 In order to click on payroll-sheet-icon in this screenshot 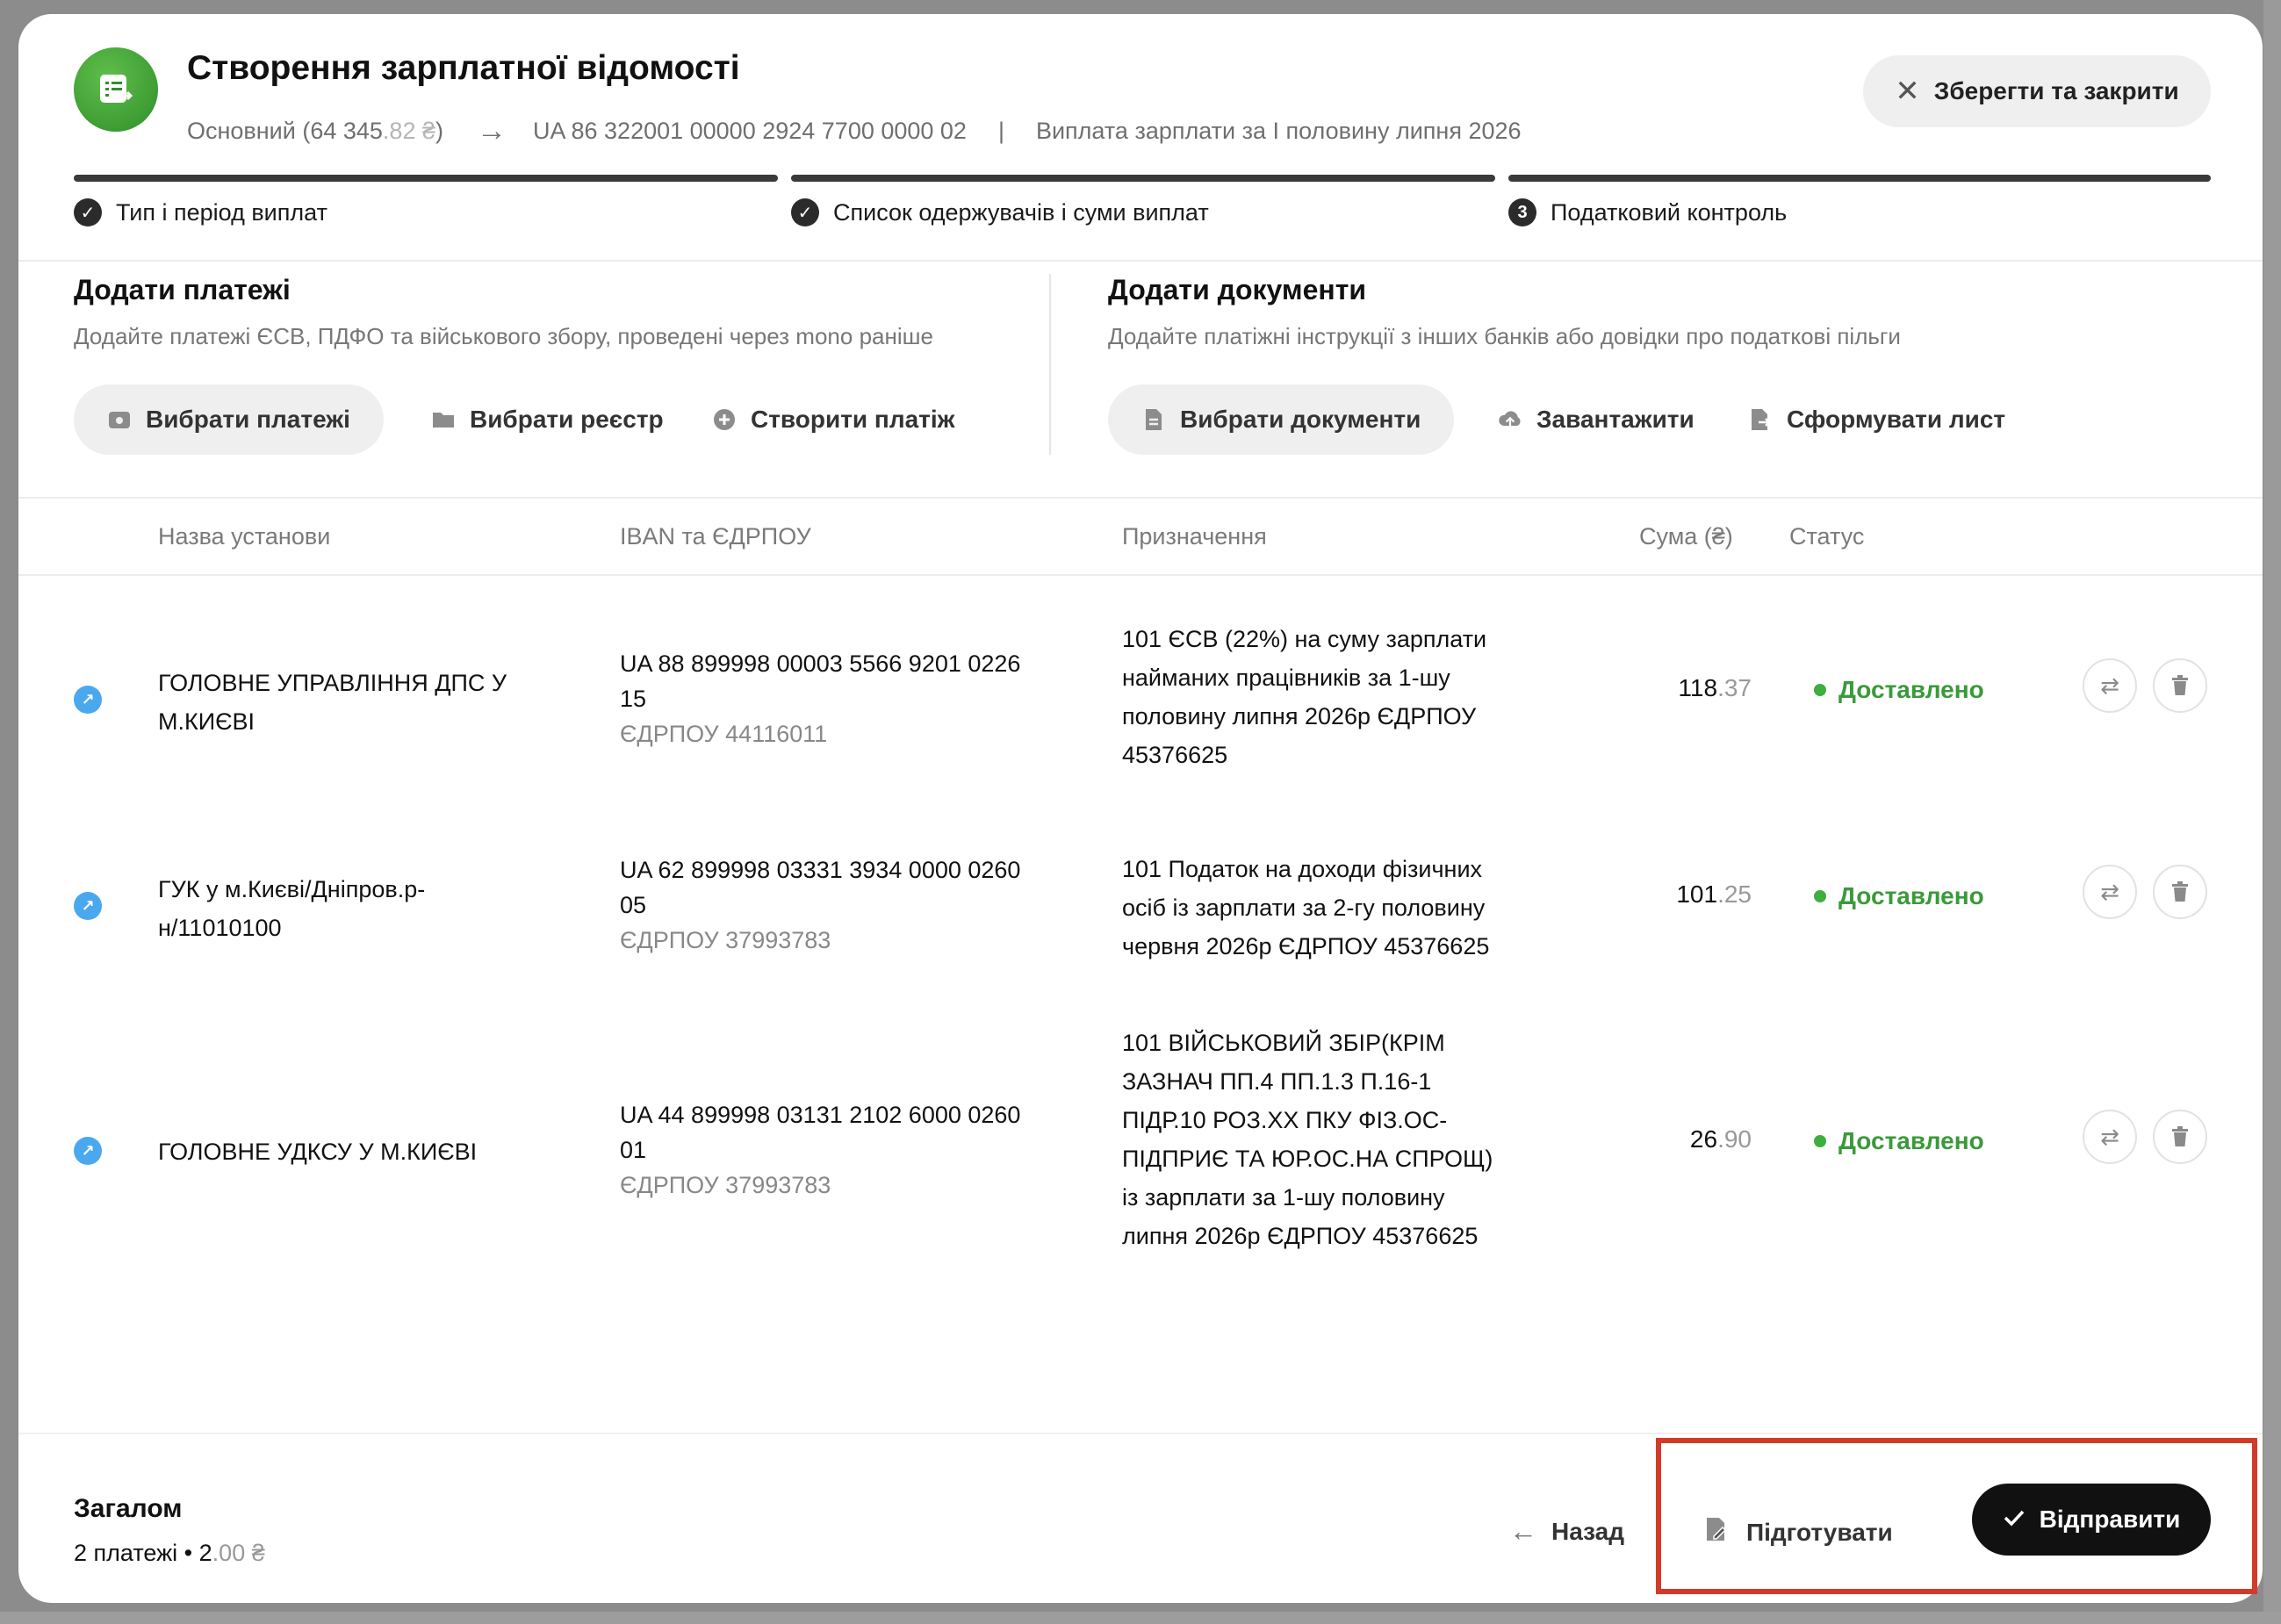, I will do `click(116, 90)`.